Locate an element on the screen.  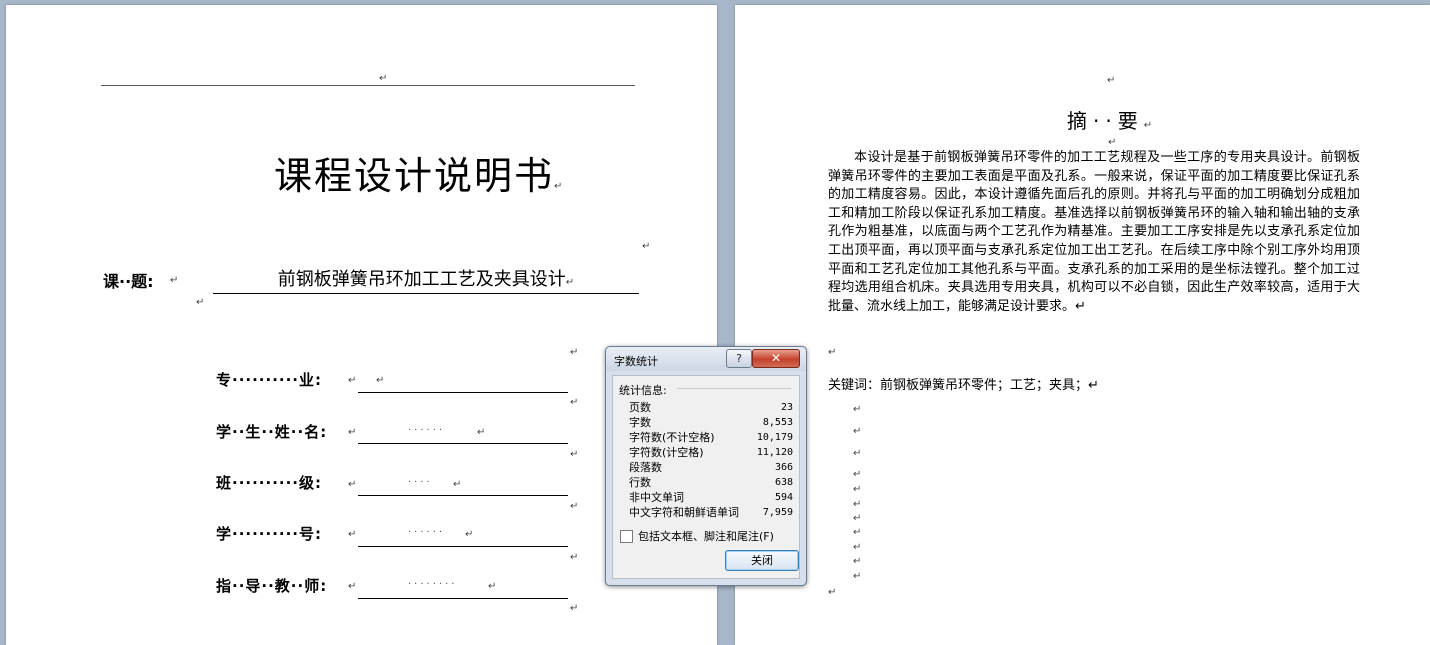
stat-row-words: 字数 8,553 is located at coordinates (711, 422).